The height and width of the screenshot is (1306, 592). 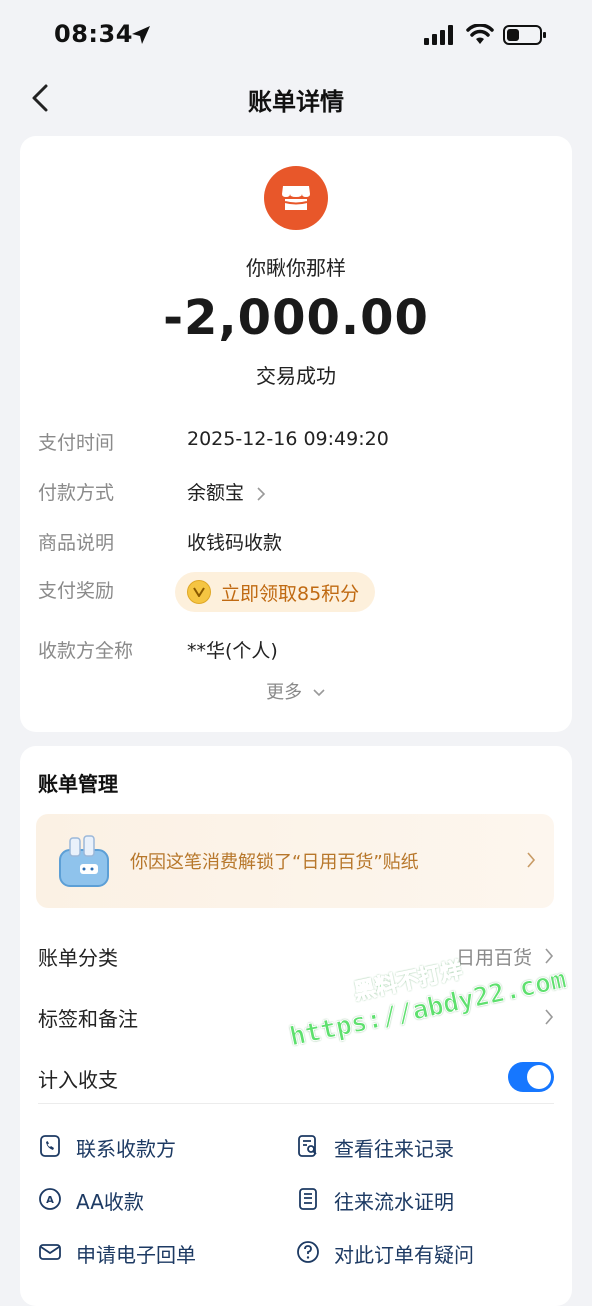 What do you see at coordinates (76, 443) in the screenshot?
I see `detail-label: 支付时间` at bounding box center [76, 443].